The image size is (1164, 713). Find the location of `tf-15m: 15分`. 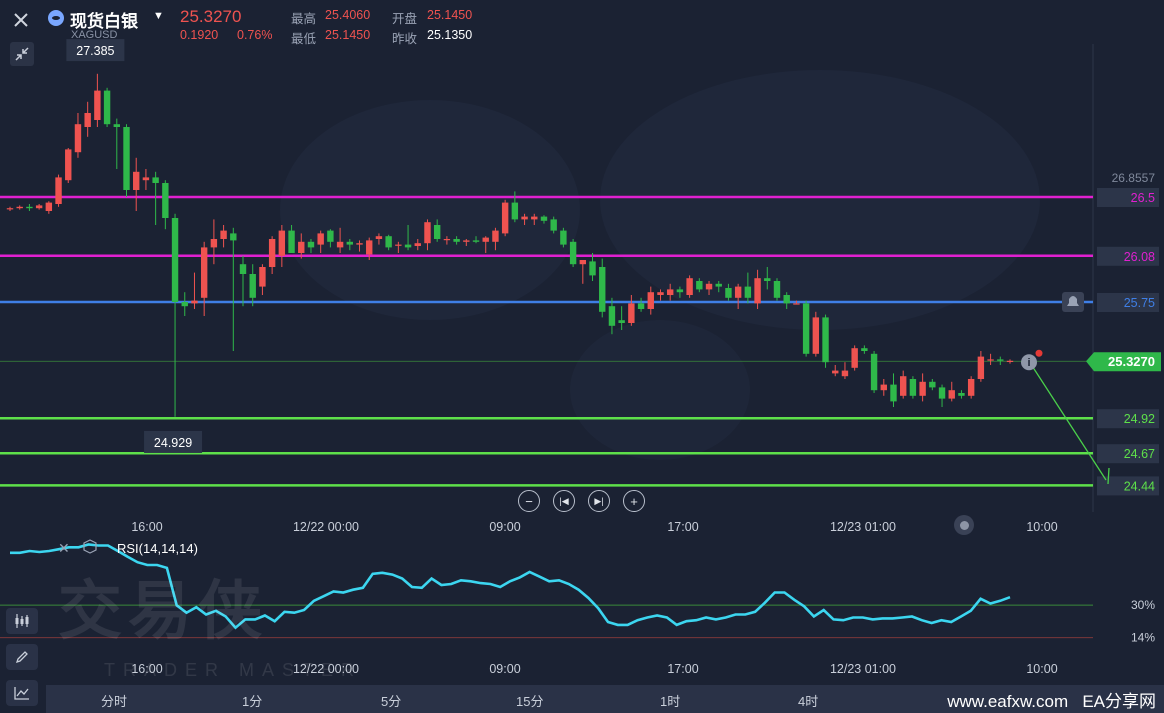

tf-15m: 15分 is located at coordinates (529, 700).